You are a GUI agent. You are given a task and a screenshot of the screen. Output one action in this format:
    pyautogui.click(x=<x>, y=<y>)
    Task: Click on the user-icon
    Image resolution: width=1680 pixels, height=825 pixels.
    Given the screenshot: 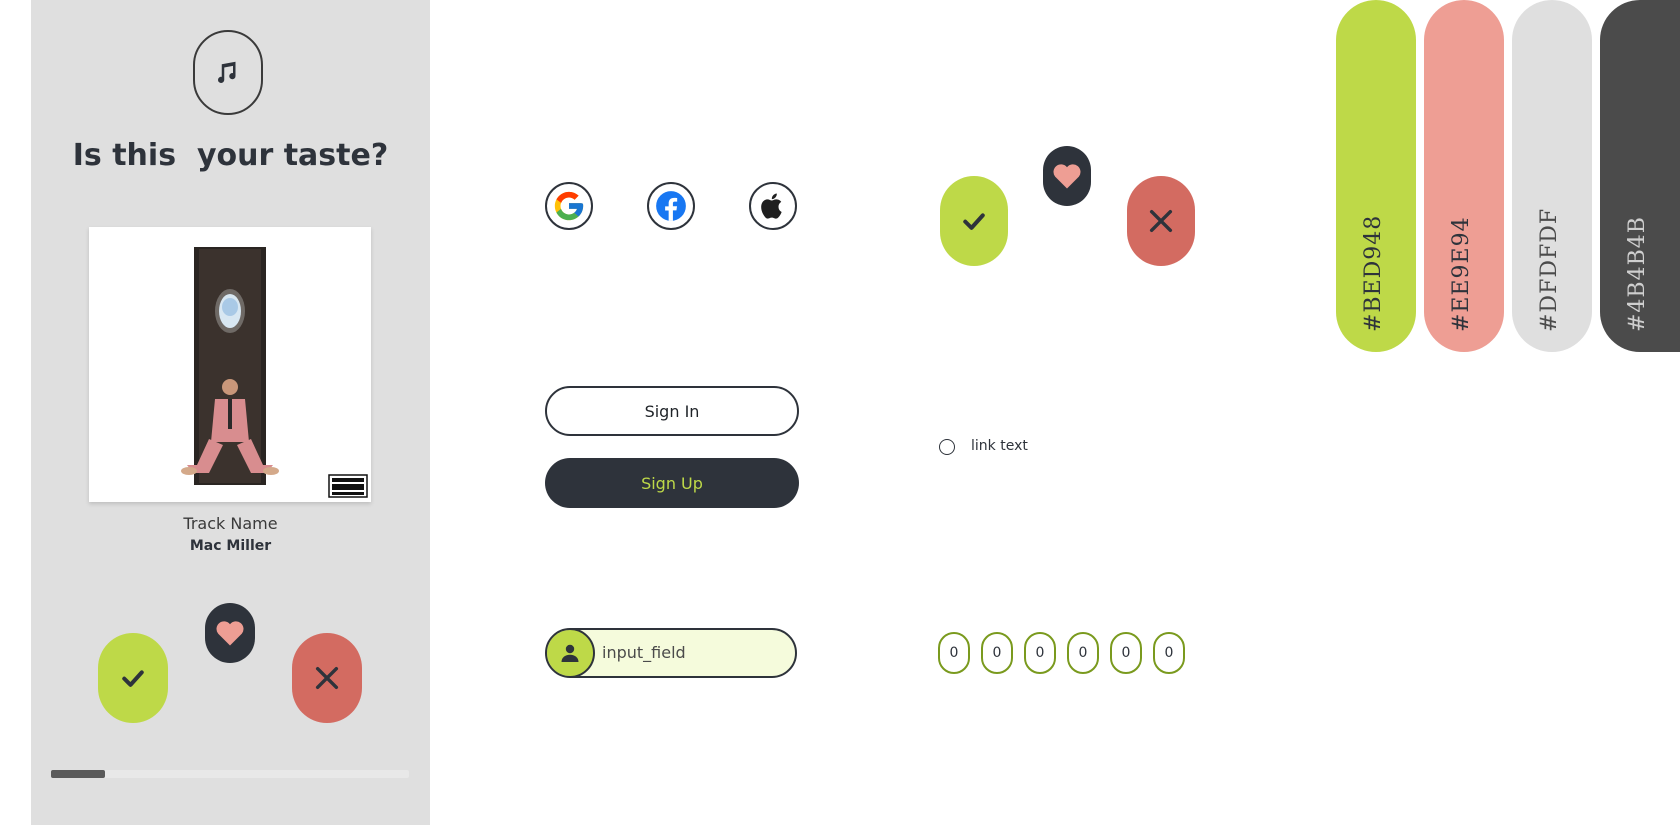 What is the action you would take?
    pyautogui.click(x=570, y=653)
    